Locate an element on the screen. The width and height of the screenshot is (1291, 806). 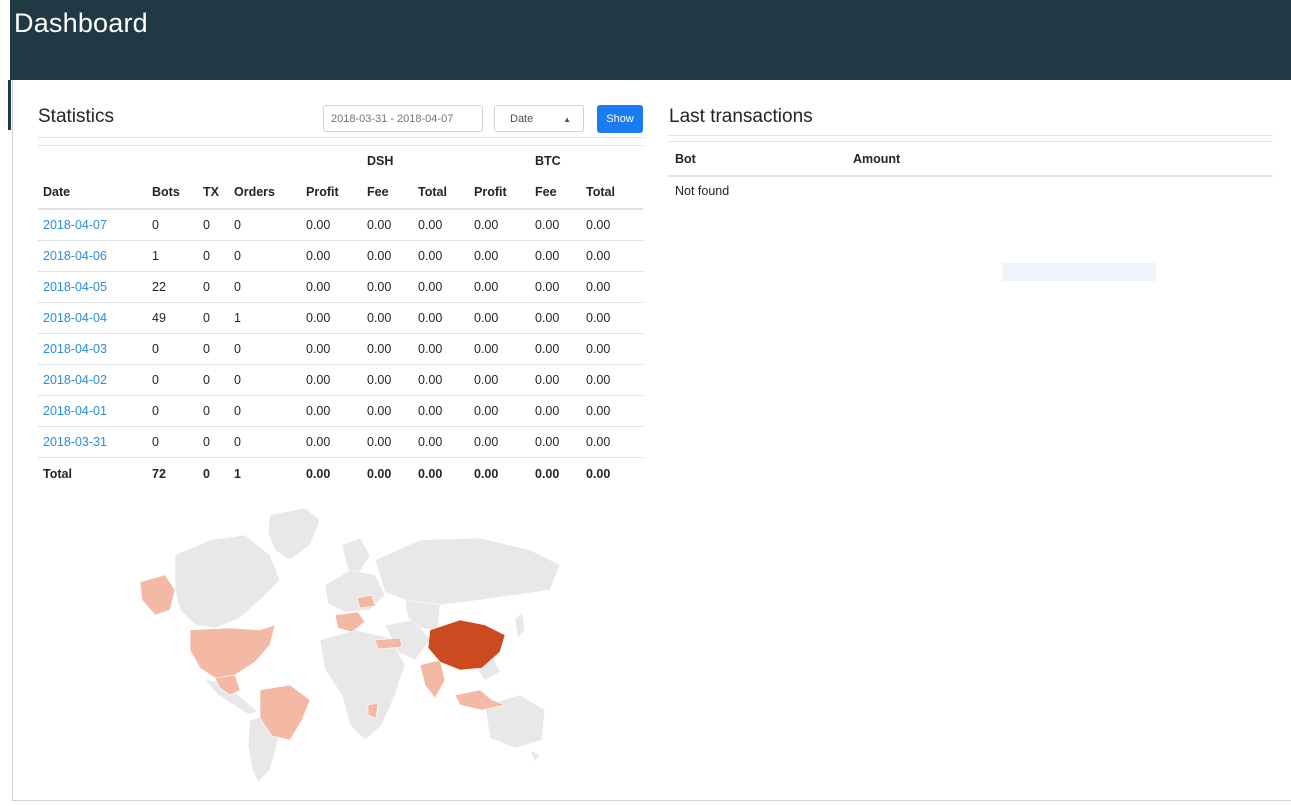
table-cell: 1 is located at coordinates (172, 256).